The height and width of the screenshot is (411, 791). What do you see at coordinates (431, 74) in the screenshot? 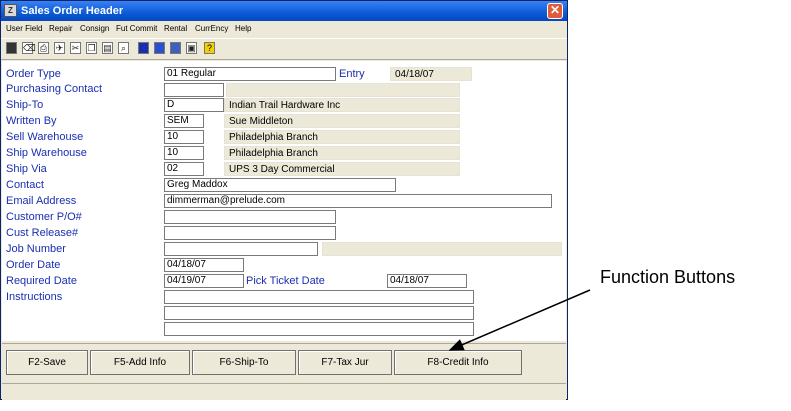
I see `entry-date: 04/18/07` at bounding box center [431, 74].